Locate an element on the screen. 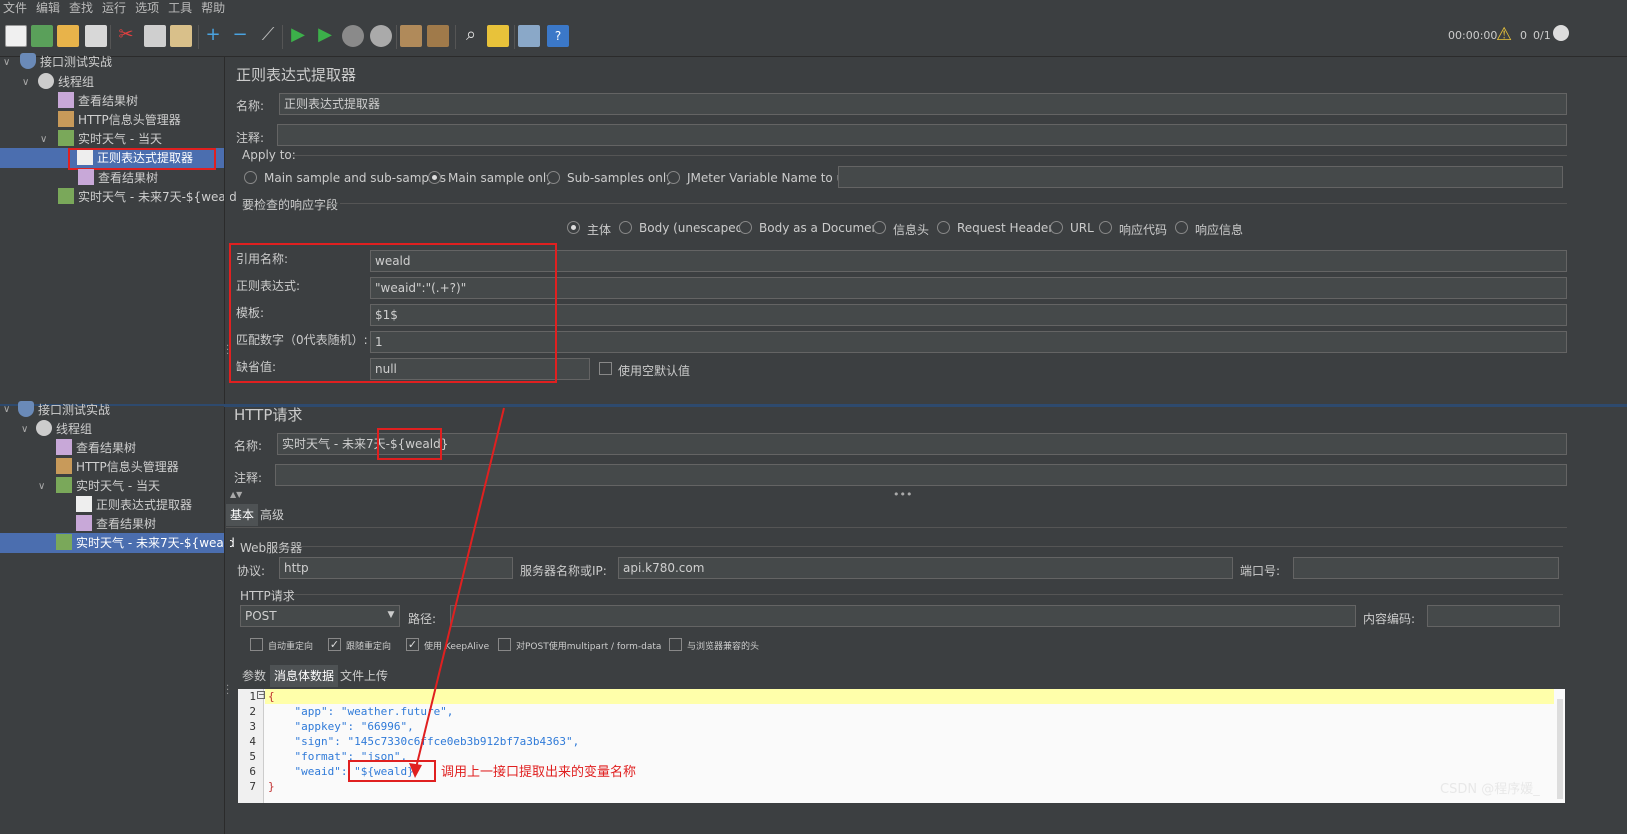 This screenshot has height=834, width=1627. watermark: CSDN @程序媛_ is located at coordinates (1490, 789).